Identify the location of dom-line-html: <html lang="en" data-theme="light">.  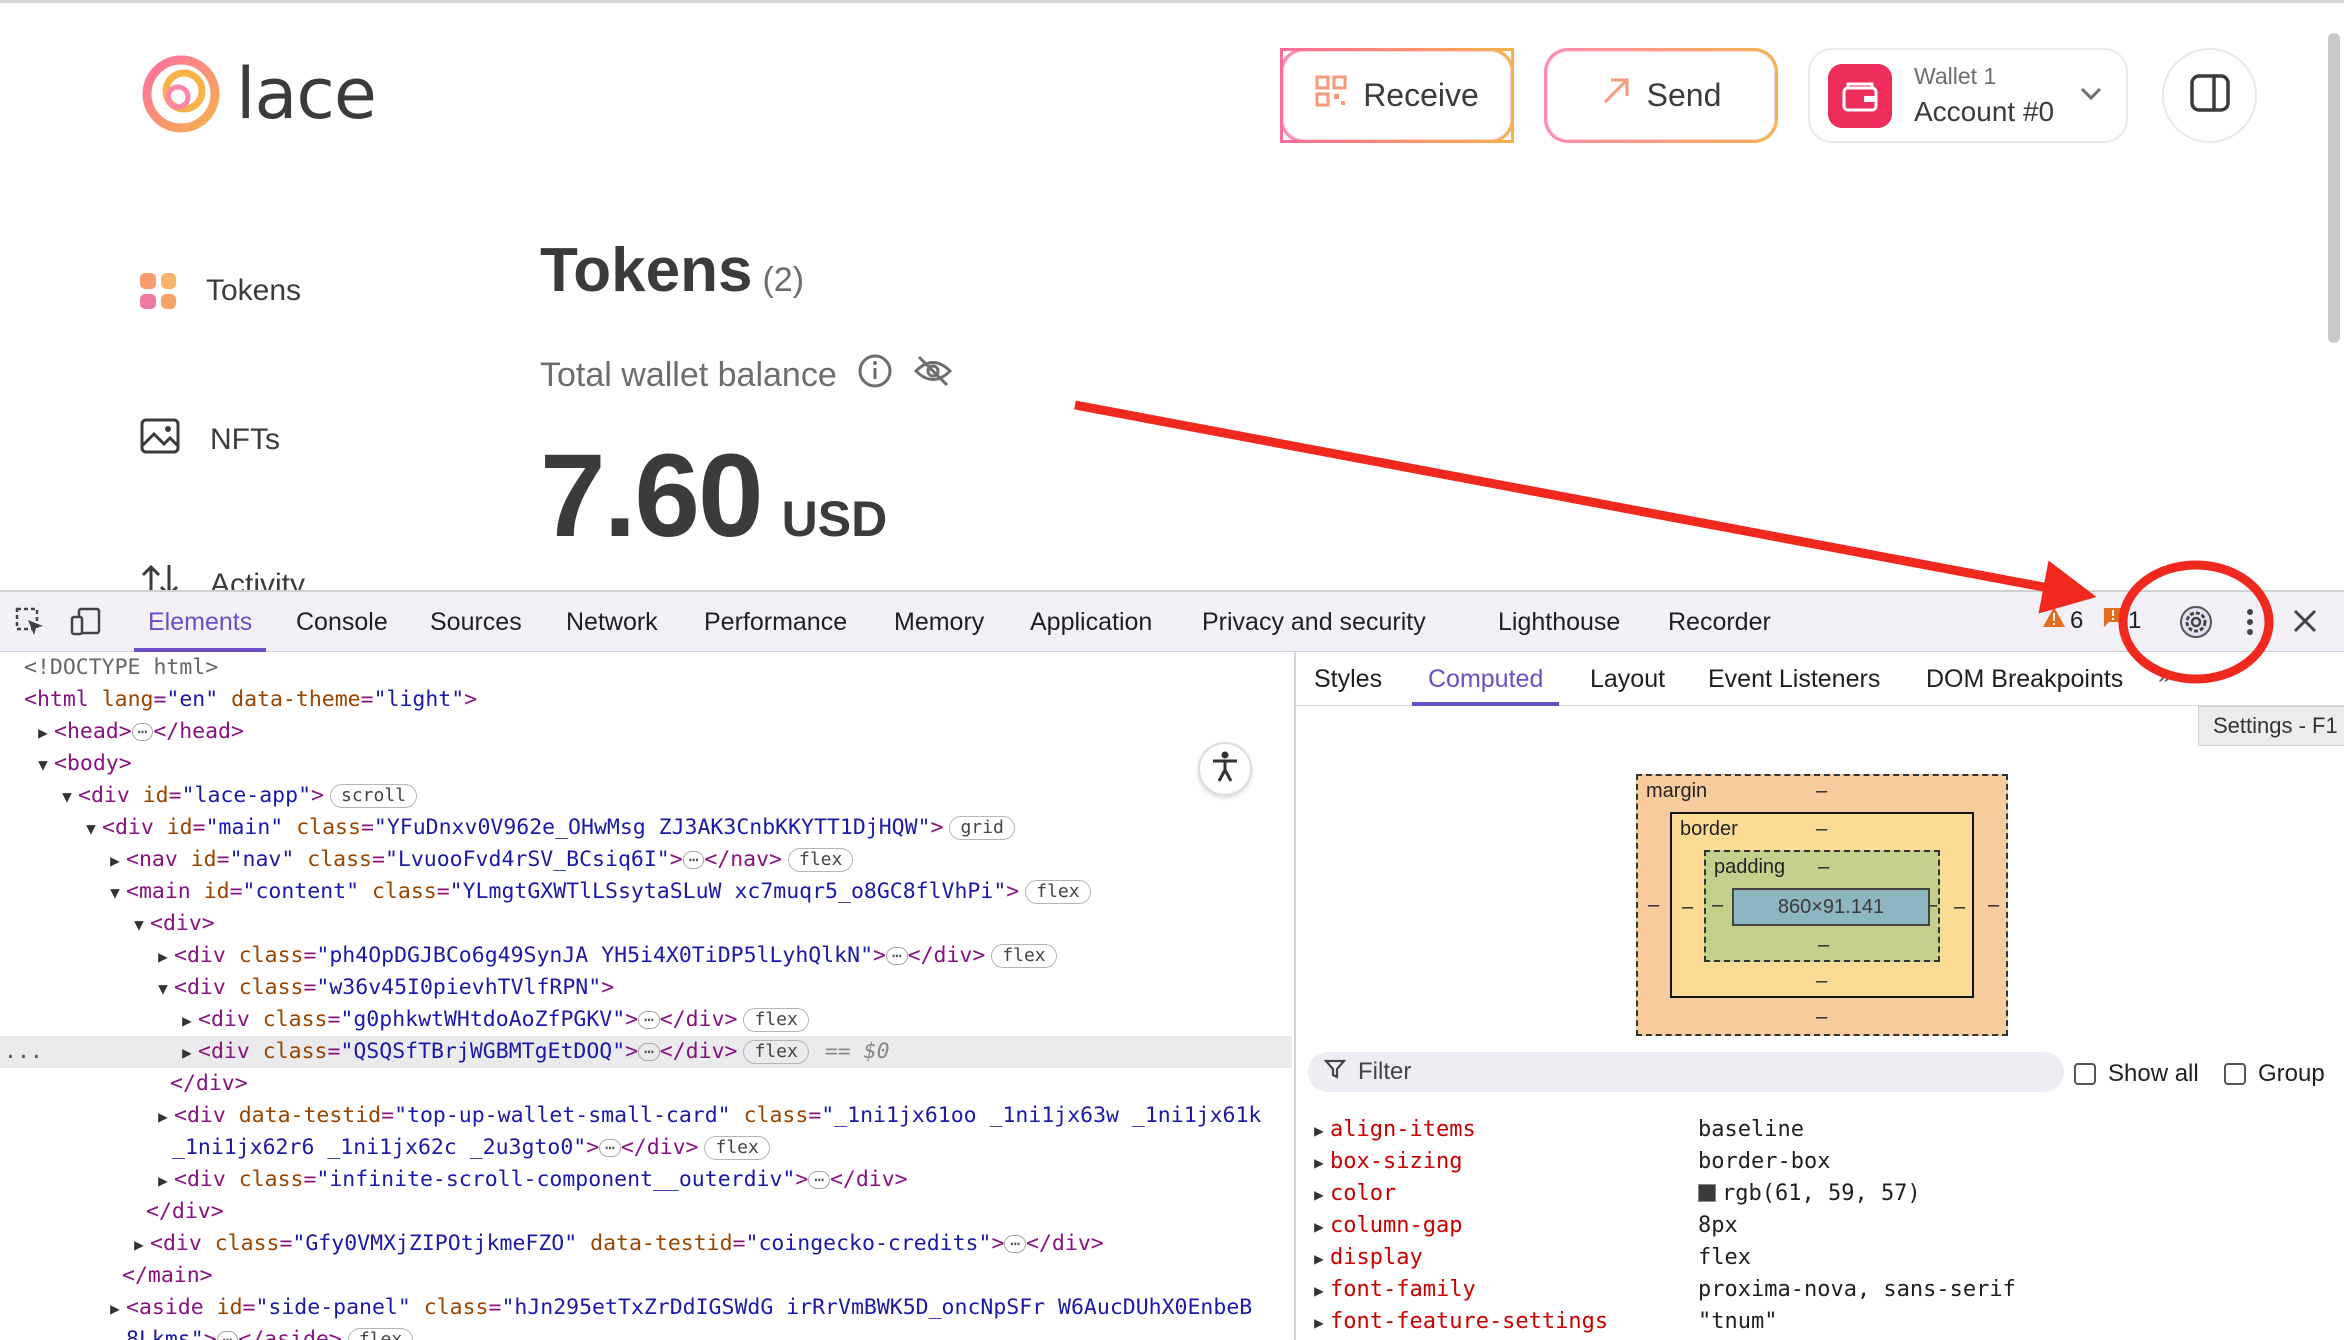
(646, 700).